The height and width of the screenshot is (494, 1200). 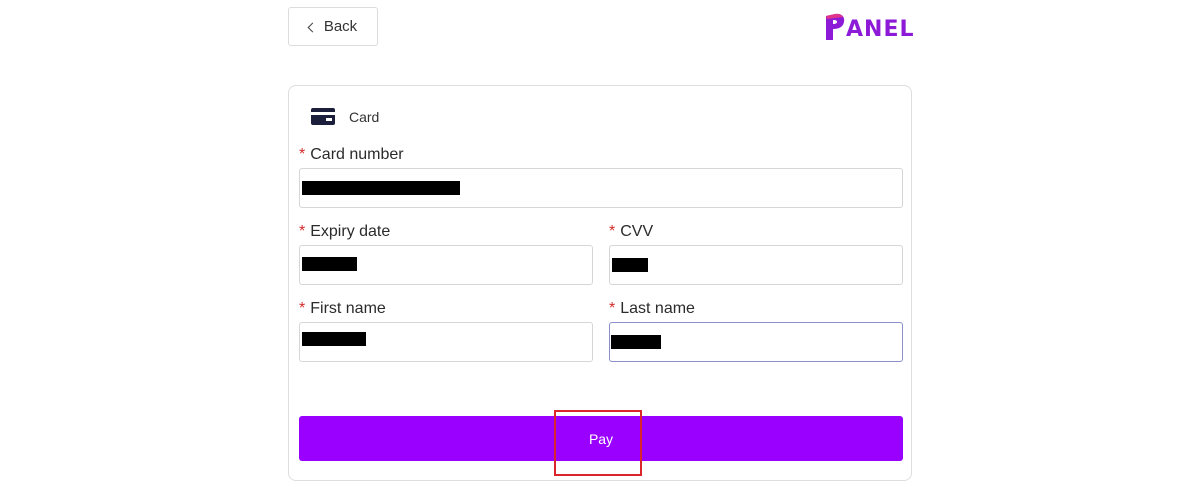 I want to click on card-number-label-text: Card number, so click(x=357, y=154).